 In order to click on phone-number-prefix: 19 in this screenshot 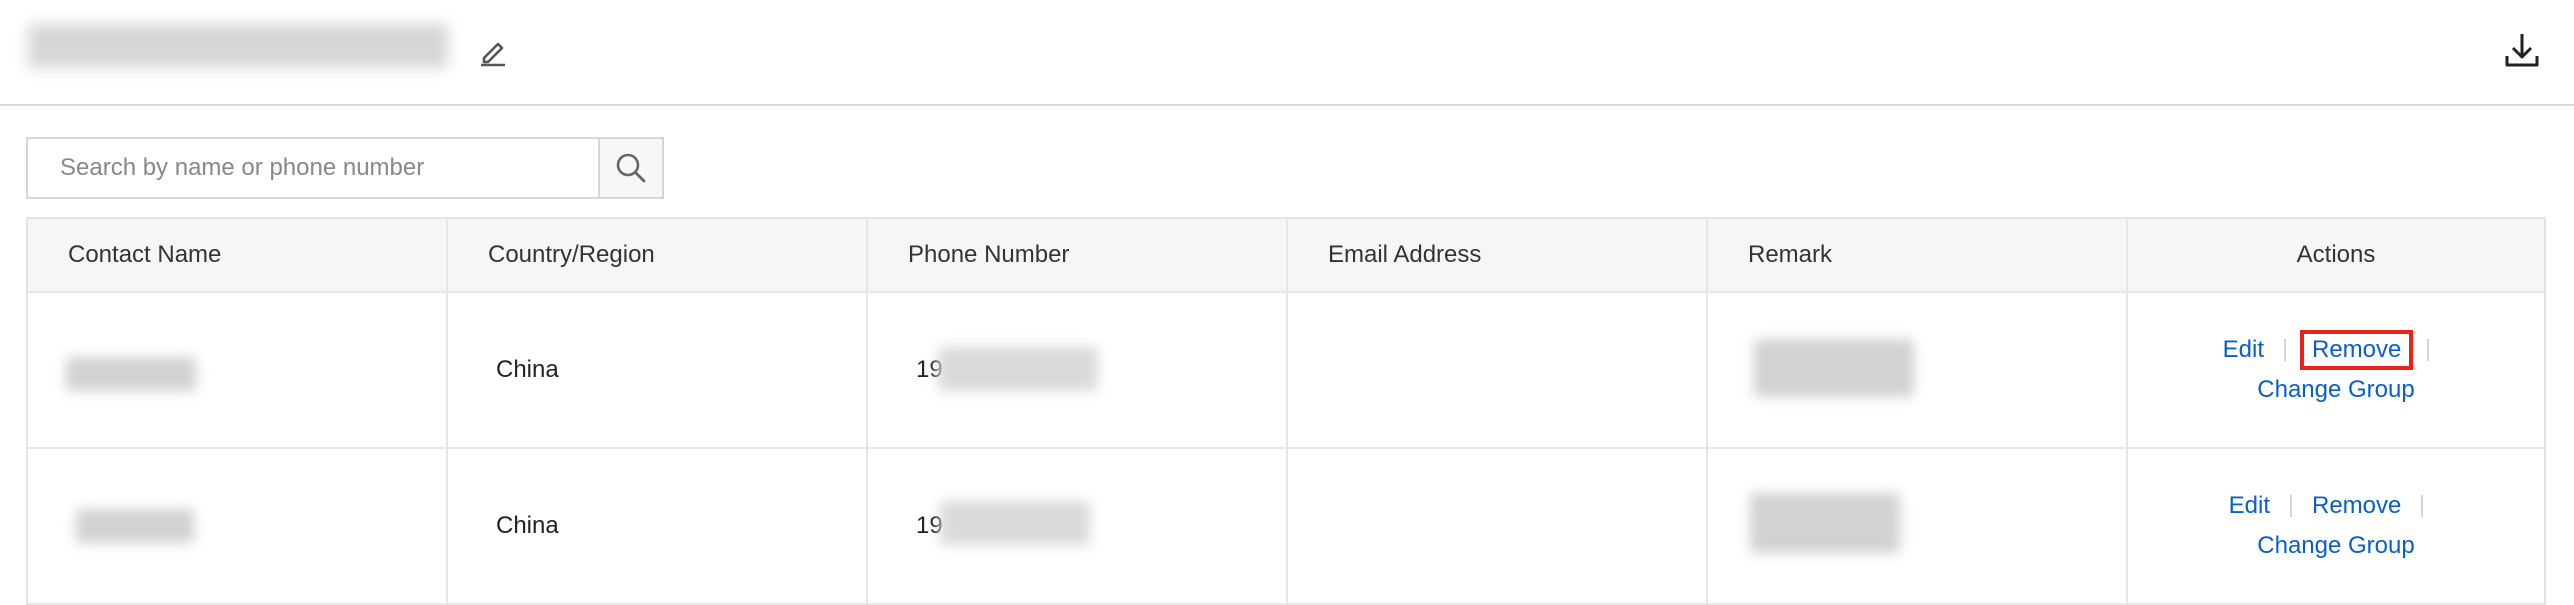, I will do `click(929, 525)`.